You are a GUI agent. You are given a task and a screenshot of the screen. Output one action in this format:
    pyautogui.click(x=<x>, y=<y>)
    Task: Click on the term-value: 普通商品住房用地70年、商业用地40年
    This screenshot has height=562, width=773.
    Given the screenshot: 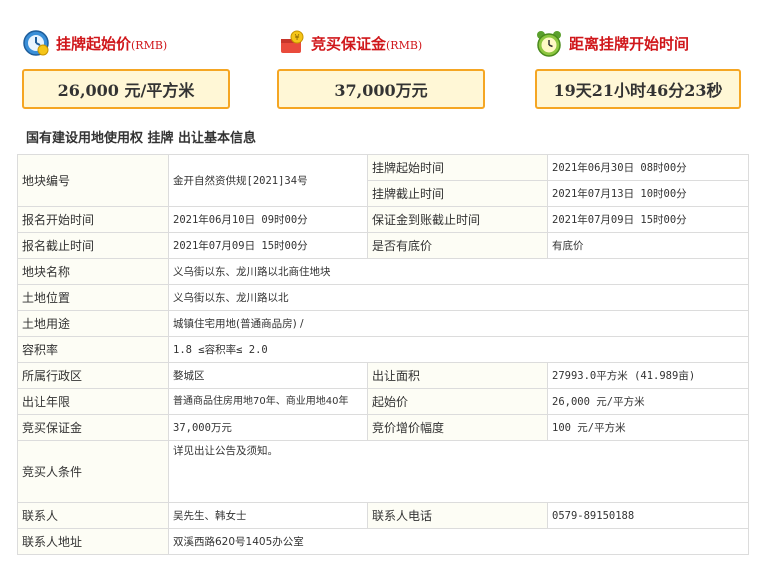 What is the action you would take?
    pyautogui.click(x=268, y=401)
    